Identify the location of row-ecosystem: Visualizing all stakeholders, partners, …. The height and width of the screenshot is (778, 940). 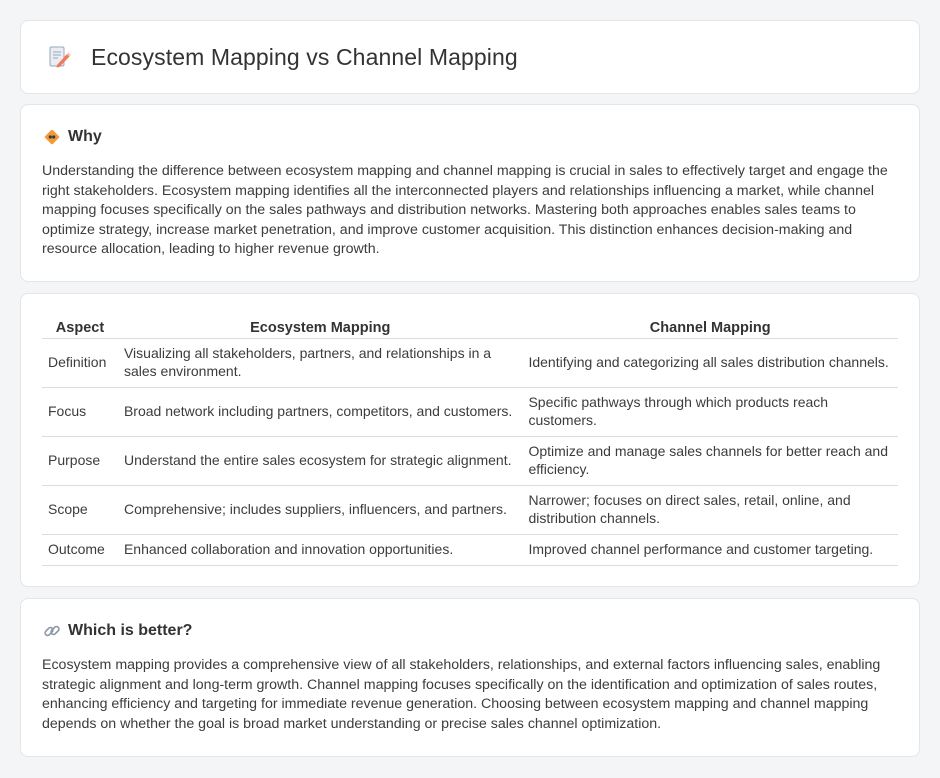
(320, 363).